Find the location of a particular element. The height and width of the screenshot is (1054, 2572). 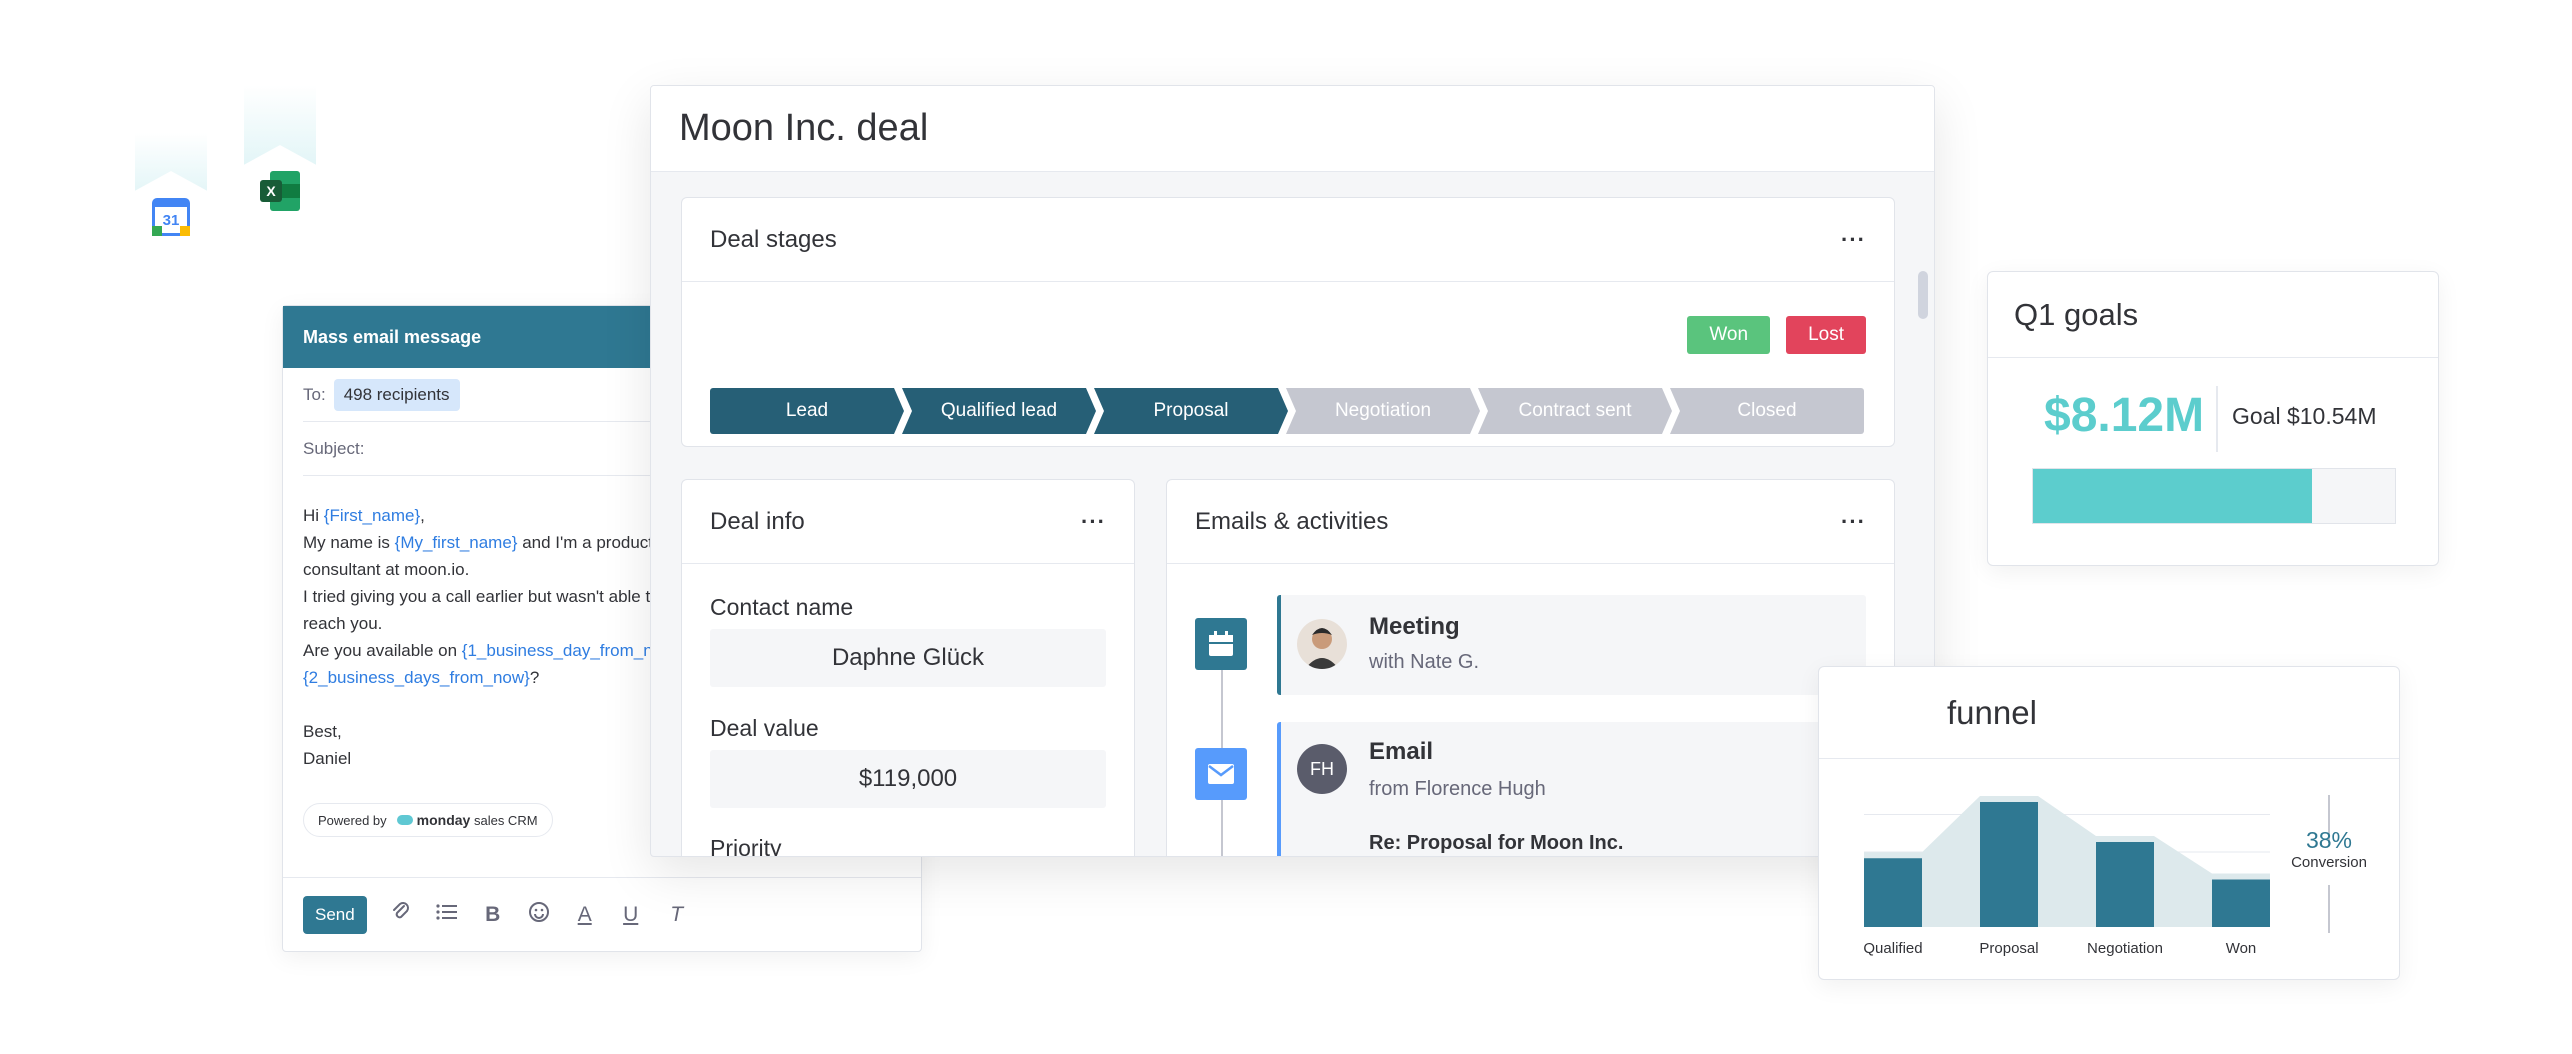

priority-label: Priority is located at coordinates (746, 846).